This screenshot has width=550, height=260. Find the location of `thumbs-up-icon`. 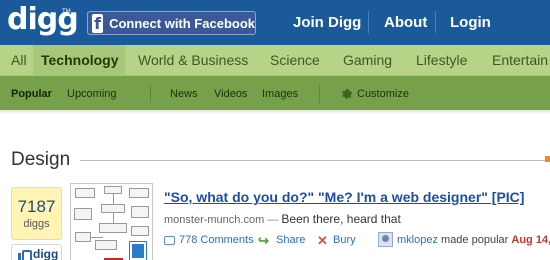

thumbs-up-icon is located at coordinates (25, 254).